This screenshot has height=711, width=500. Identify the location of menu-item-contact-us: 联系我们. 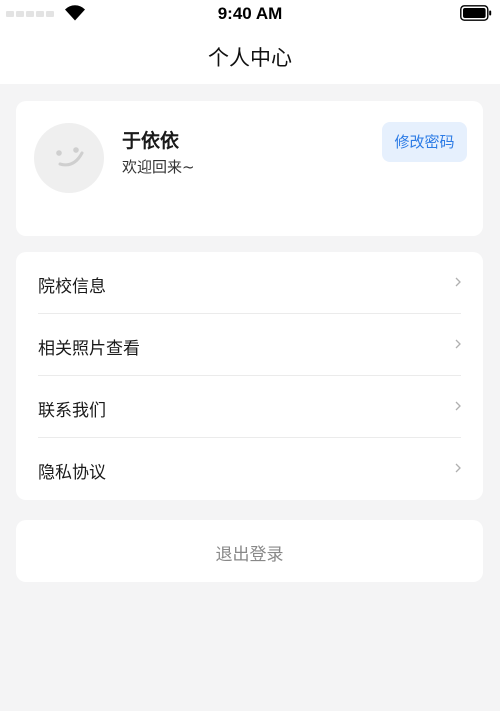
(249, 407).